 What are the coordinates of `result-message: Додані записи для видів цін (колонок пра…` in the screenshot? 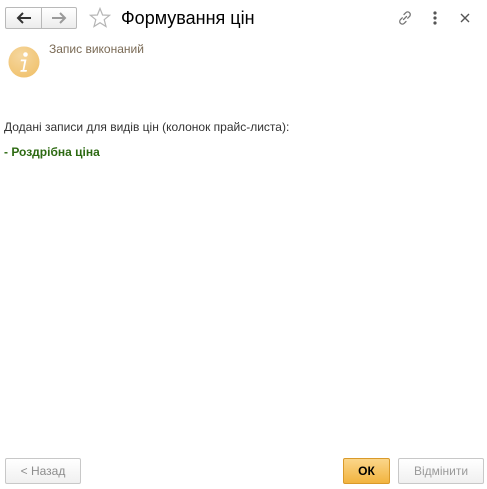 It's located at (147, 127).